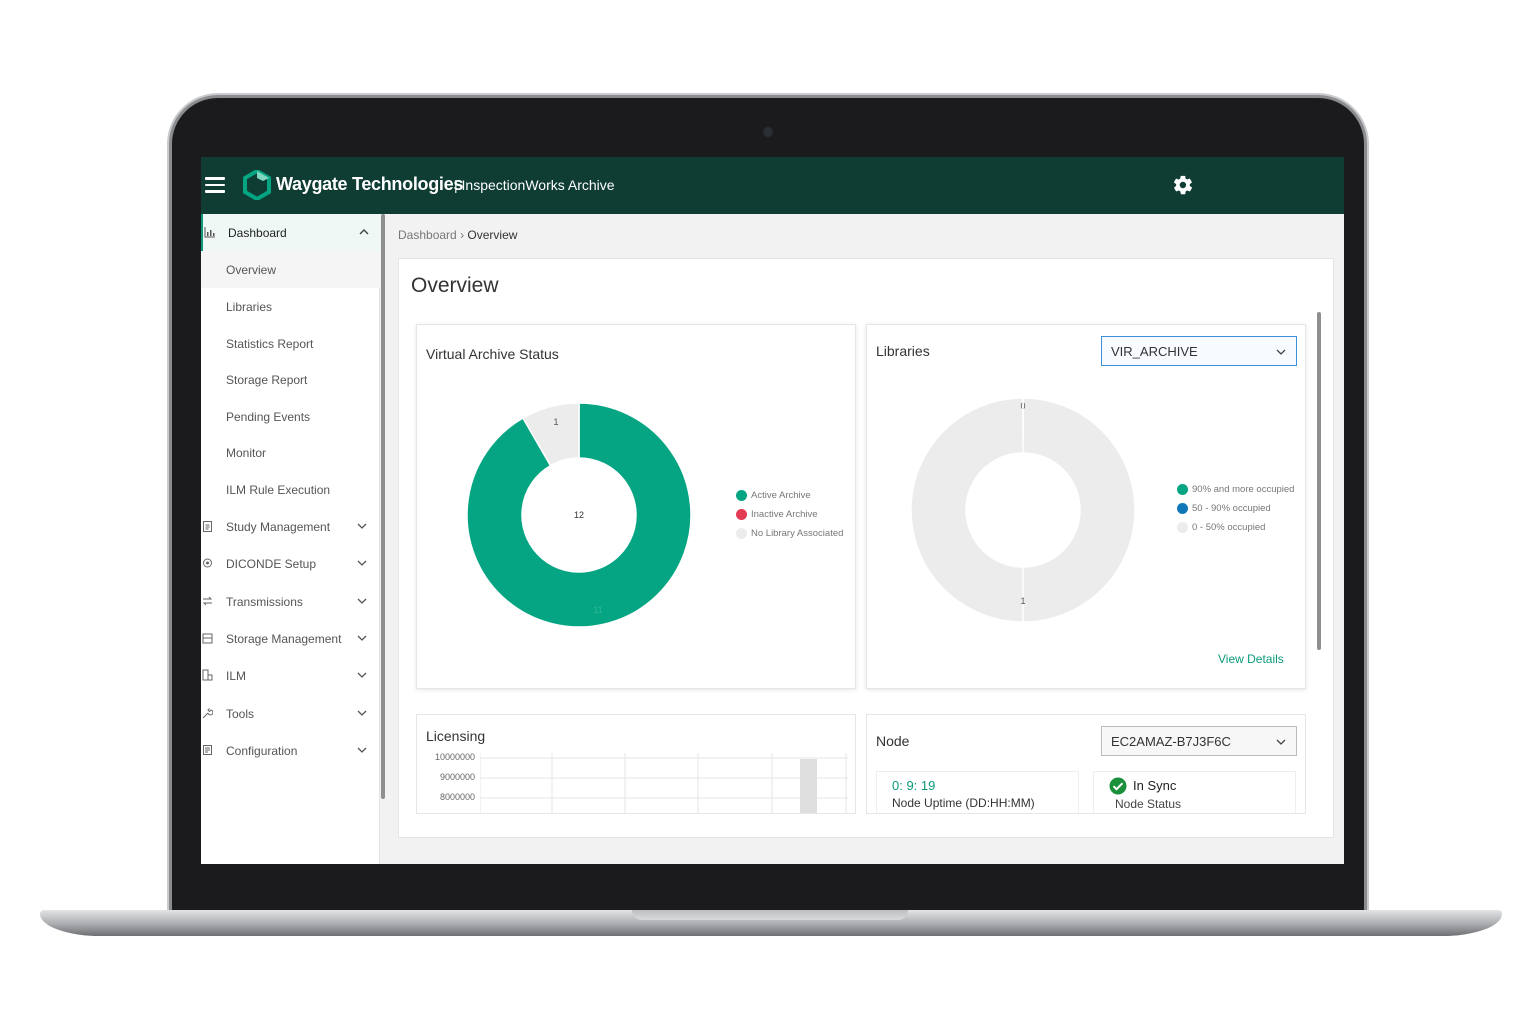  Describe the element at coordinates (370, 184) in the screenshot. I see `brand-name: Waygate Technologies` at that location.